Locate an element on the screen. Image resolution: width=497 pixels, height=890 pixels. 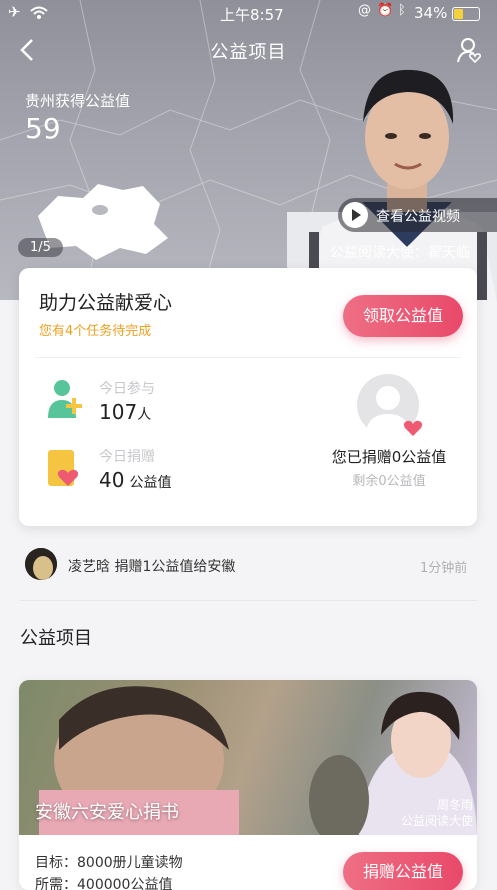
today-donate-value: 40 is located at coordinates (112, 480).